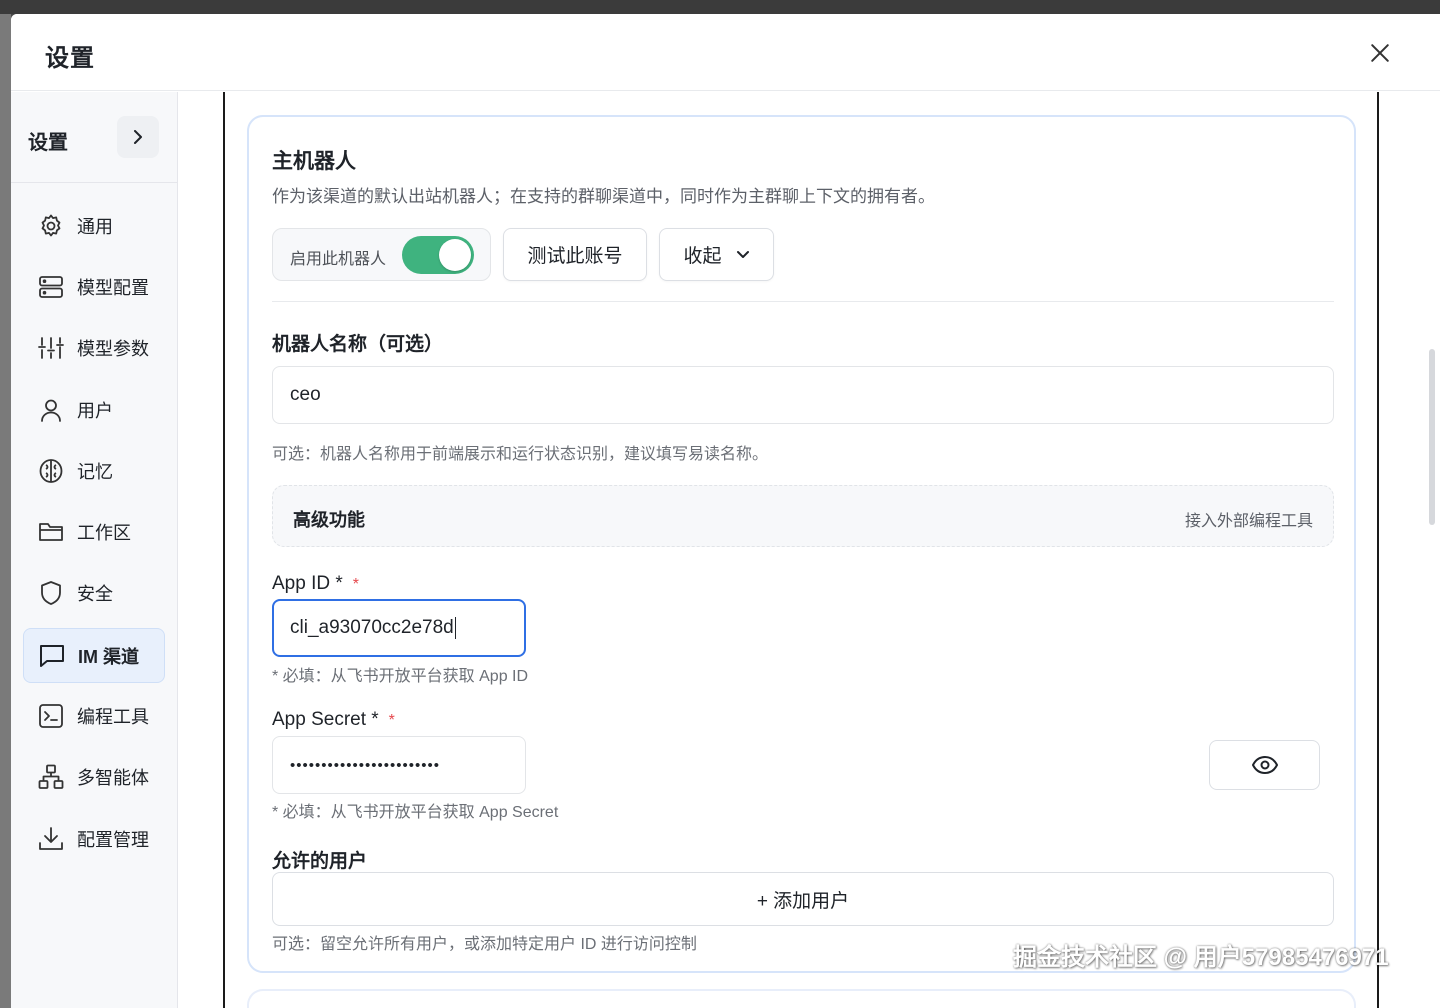 The width and height of the screenshot is (1440, 1008). I want to click on shield-icon, so click(51, 593).